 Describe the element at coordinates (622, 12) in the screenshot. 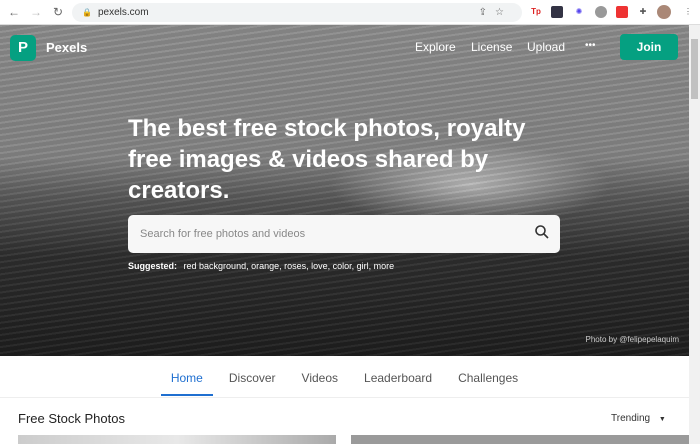

I see `extension-red-icon` at that location.